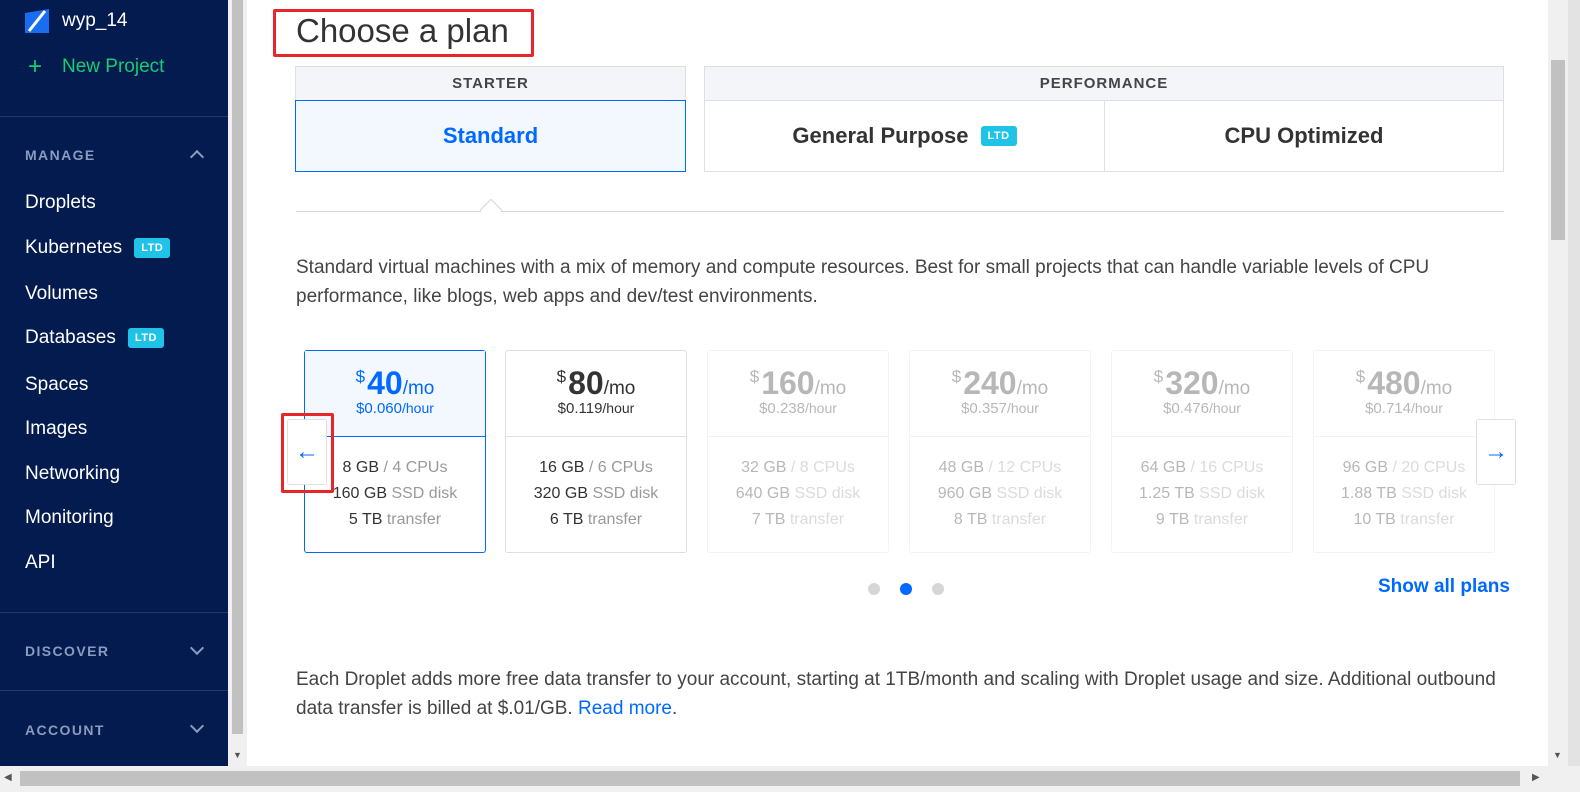 This screenshot has width=1580, height=792. What do you see at coordinates (113, 66) in the screenshot?
I see `new-project-label: New Project` at bounding box center [113, 66].